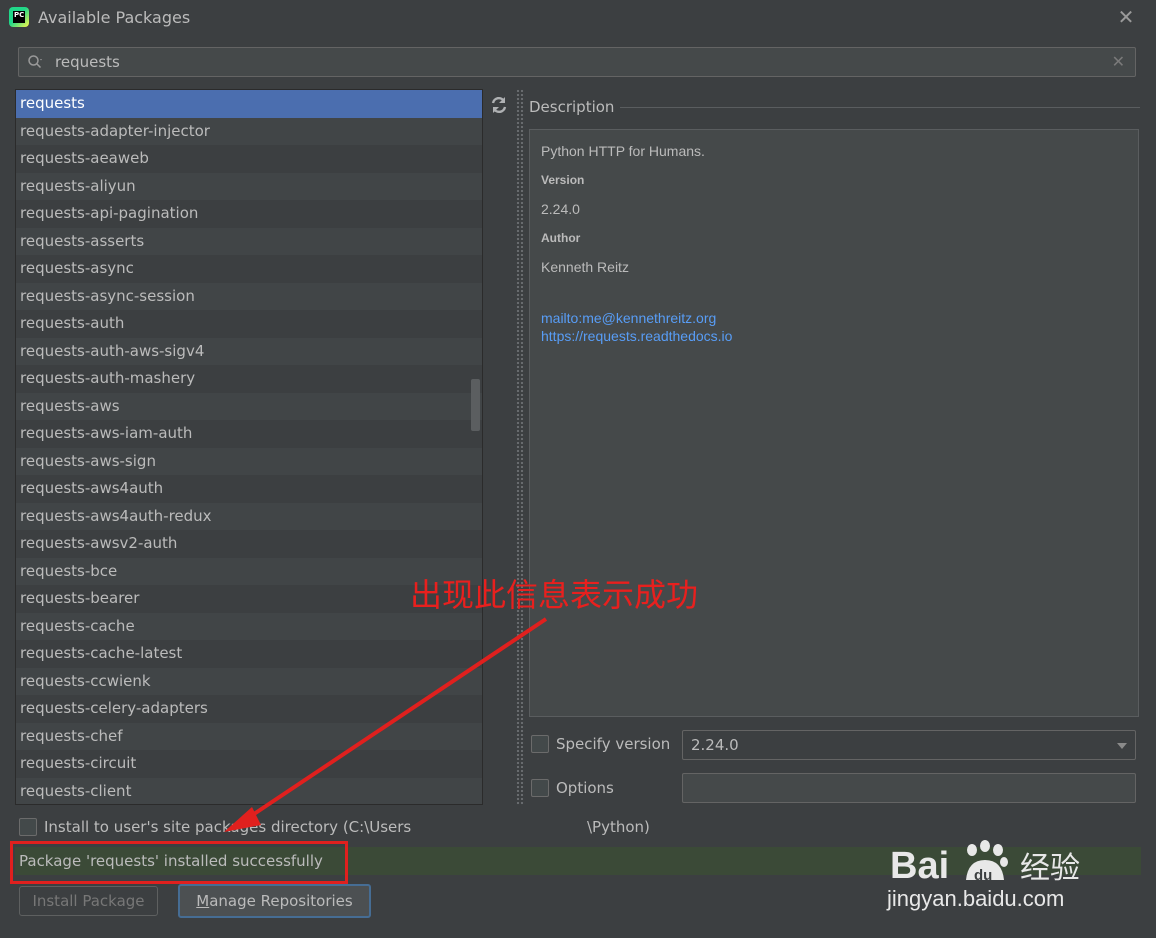 This screenshot has width=1156, height=938. I want to click on package-list-item: requests-cache-latest, so click(249, 654).